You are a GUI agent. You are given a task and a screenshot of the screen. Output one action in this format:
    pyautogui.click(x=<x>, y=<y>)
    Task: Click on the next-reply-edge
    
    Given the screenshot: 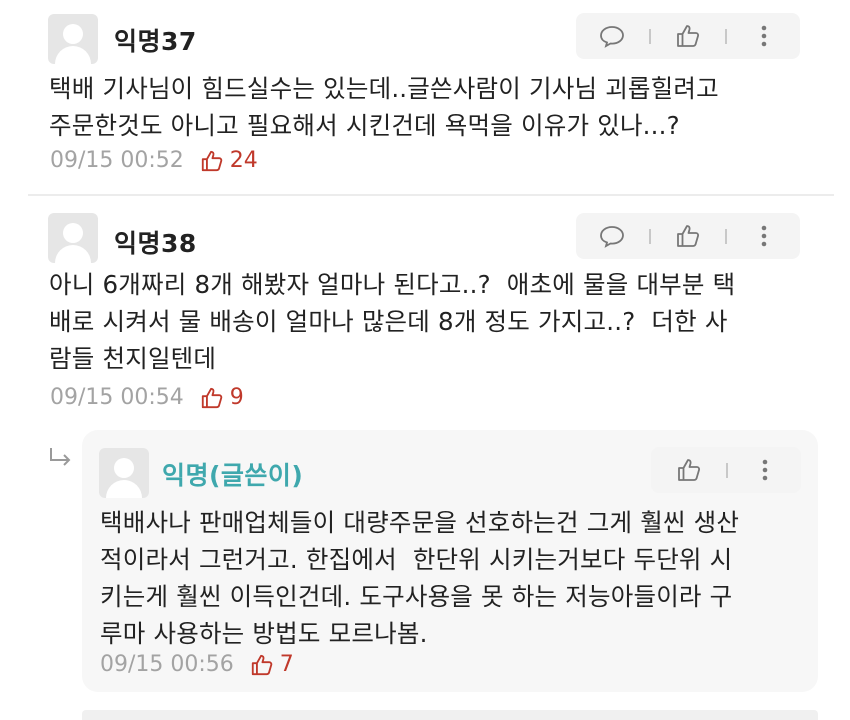 What is the action you would take?
    pyautogui.click(x=450, y=715)
    